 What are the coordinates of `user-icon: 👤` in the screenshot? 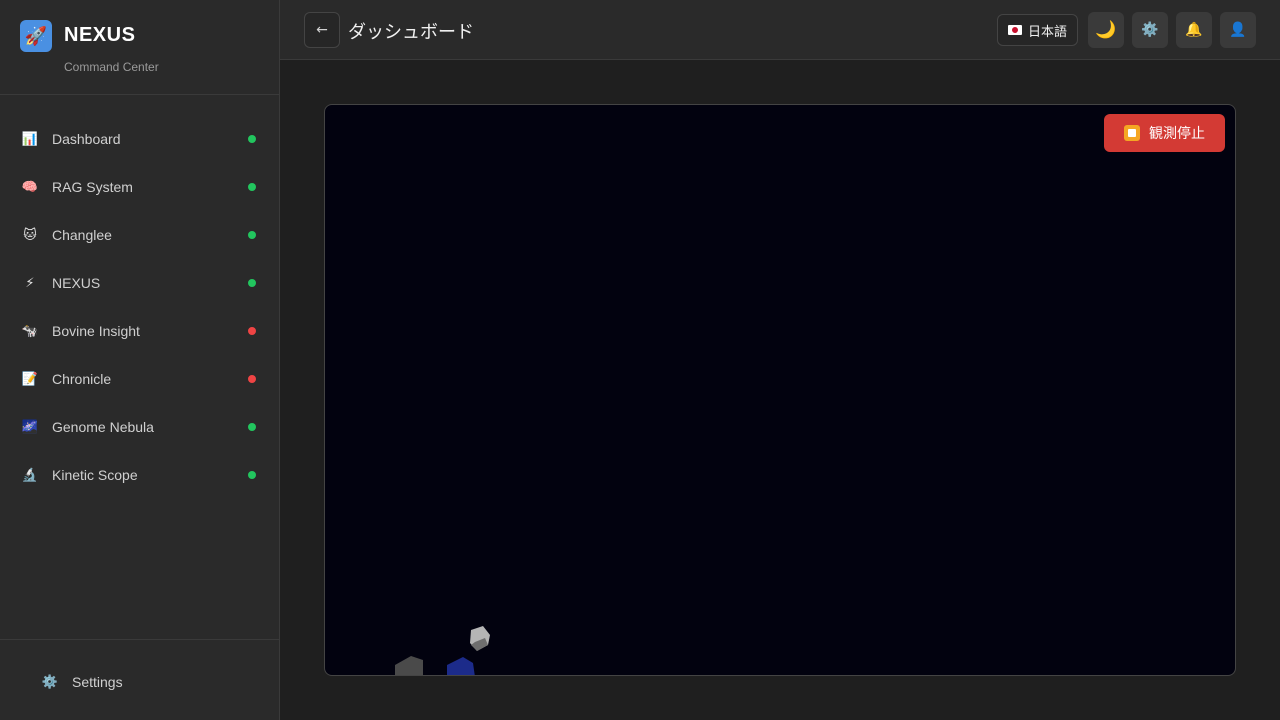 It's located at (1238, 30).